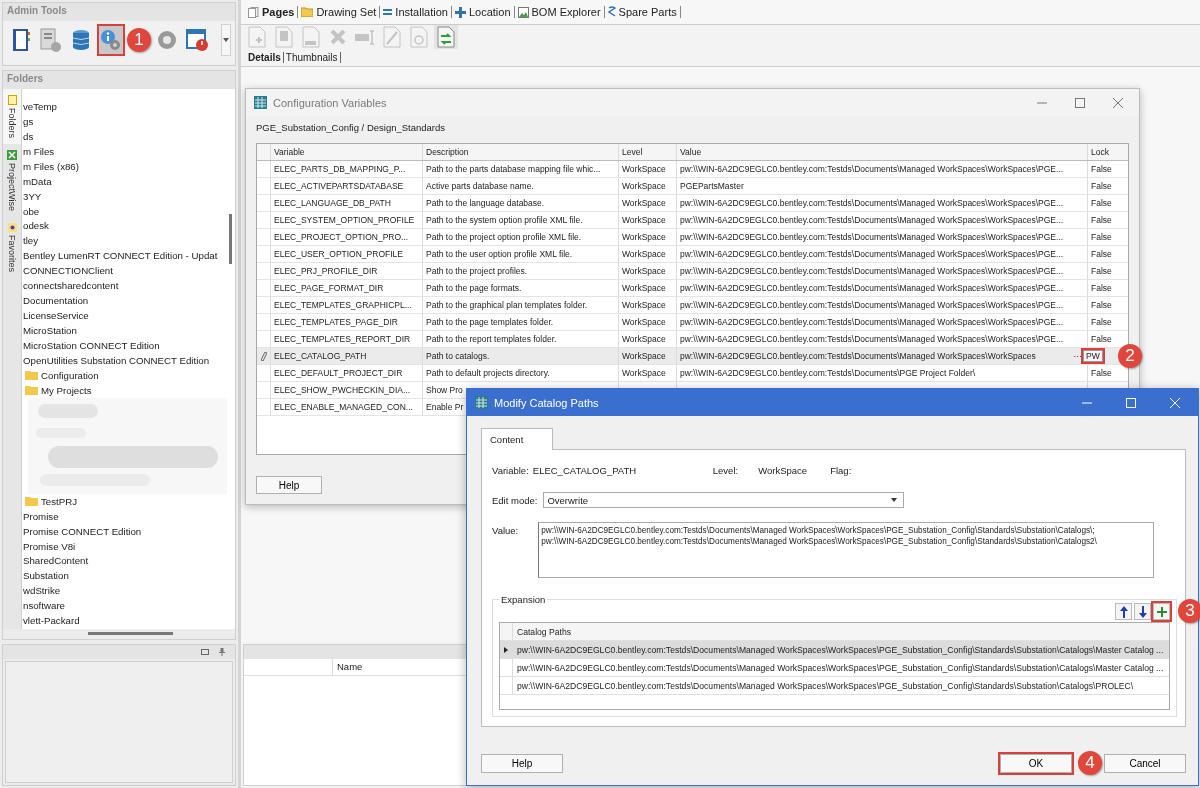 This screenshot has height=788, width=1200. What do you see at coordinates (125, 196) in the screenshot?
I see `tree-item: 3YY` at bounding box center [125, 196].